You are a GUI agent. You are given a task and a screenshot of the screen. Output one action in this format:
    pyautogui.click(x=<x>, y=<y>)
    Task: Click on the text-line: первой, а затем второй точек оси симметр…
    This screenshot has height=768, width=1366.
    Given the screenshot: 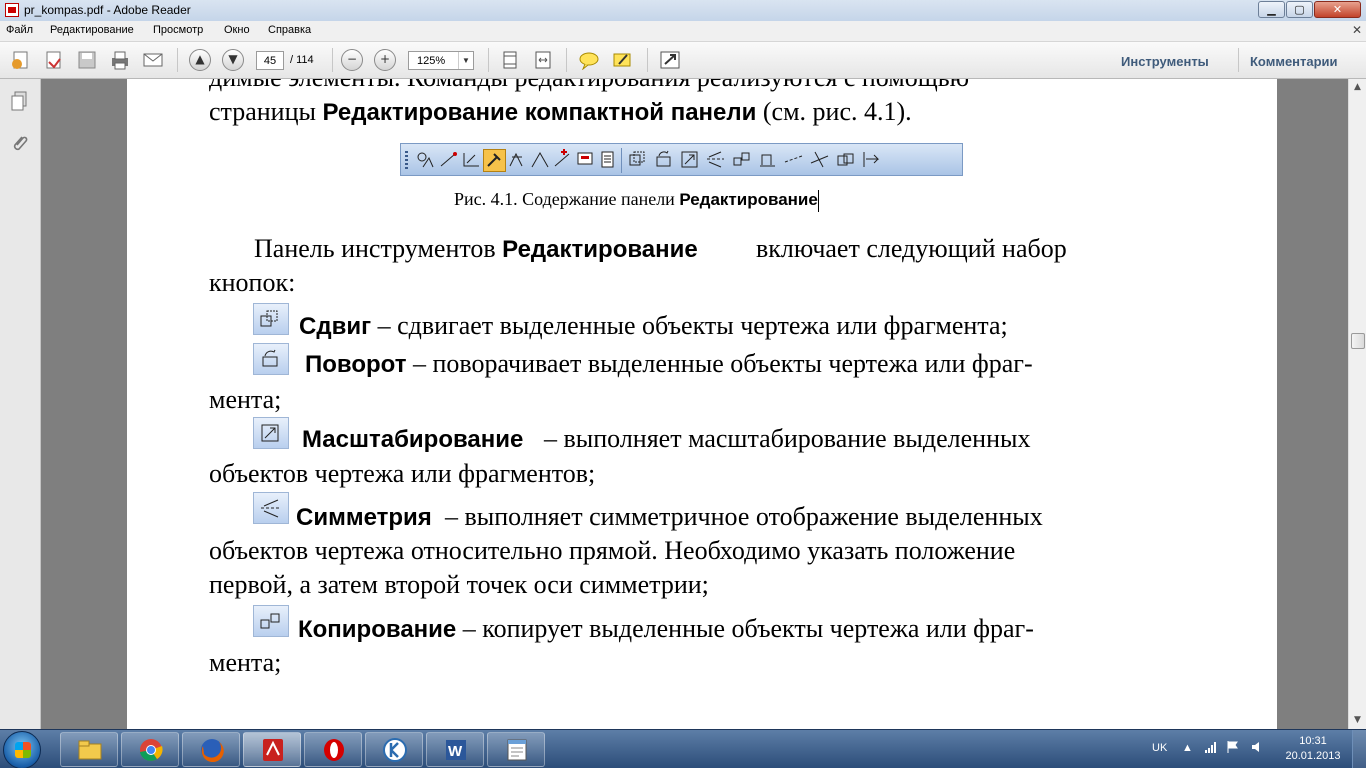 What is the action you would take?
    pyautogui.click(x=459, y=584)
    